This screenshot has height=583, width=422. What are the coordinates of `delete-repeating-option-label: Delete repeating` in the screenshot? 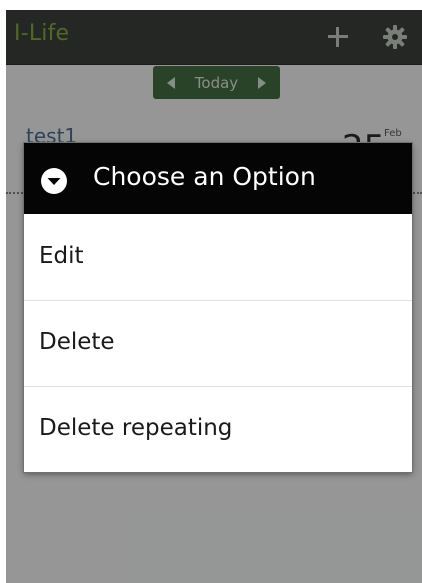 It's located at (136, 428).